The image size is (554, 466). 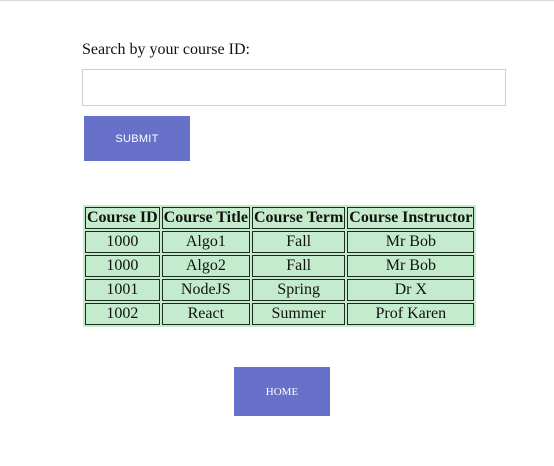 I want to click on cell-course-term: Summer, so click(x=298, y=314).